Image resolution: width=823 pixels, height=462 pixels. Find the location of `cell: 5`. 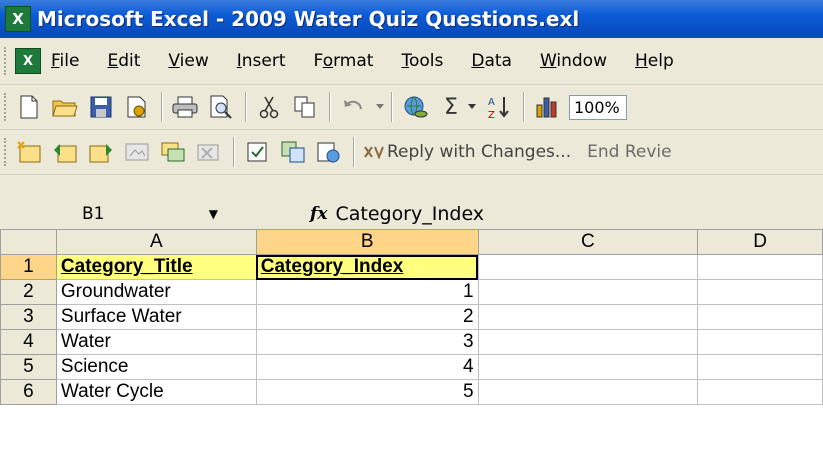

cell: 5 is located at coordinates (367, 392).